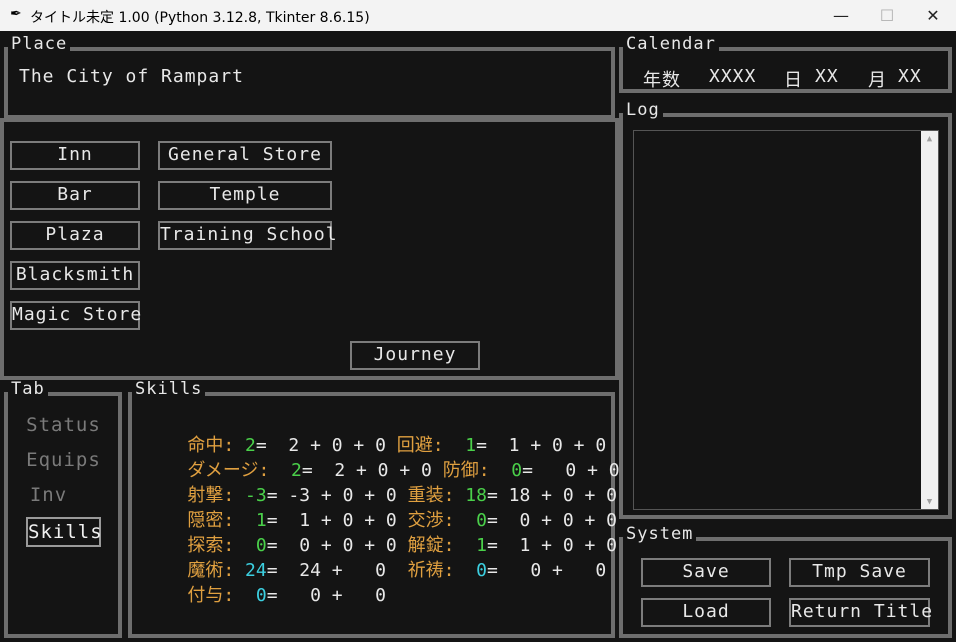 Image resolution: width=956 pixels, height=642 pixels. What do you see at coordinates (402, 495) in the screenshot?
I see `skill-row: 射撃: -3= -3 + 0 + 0 重装: 18= 18 + 0 + 0` at bounding box center [402, 495].